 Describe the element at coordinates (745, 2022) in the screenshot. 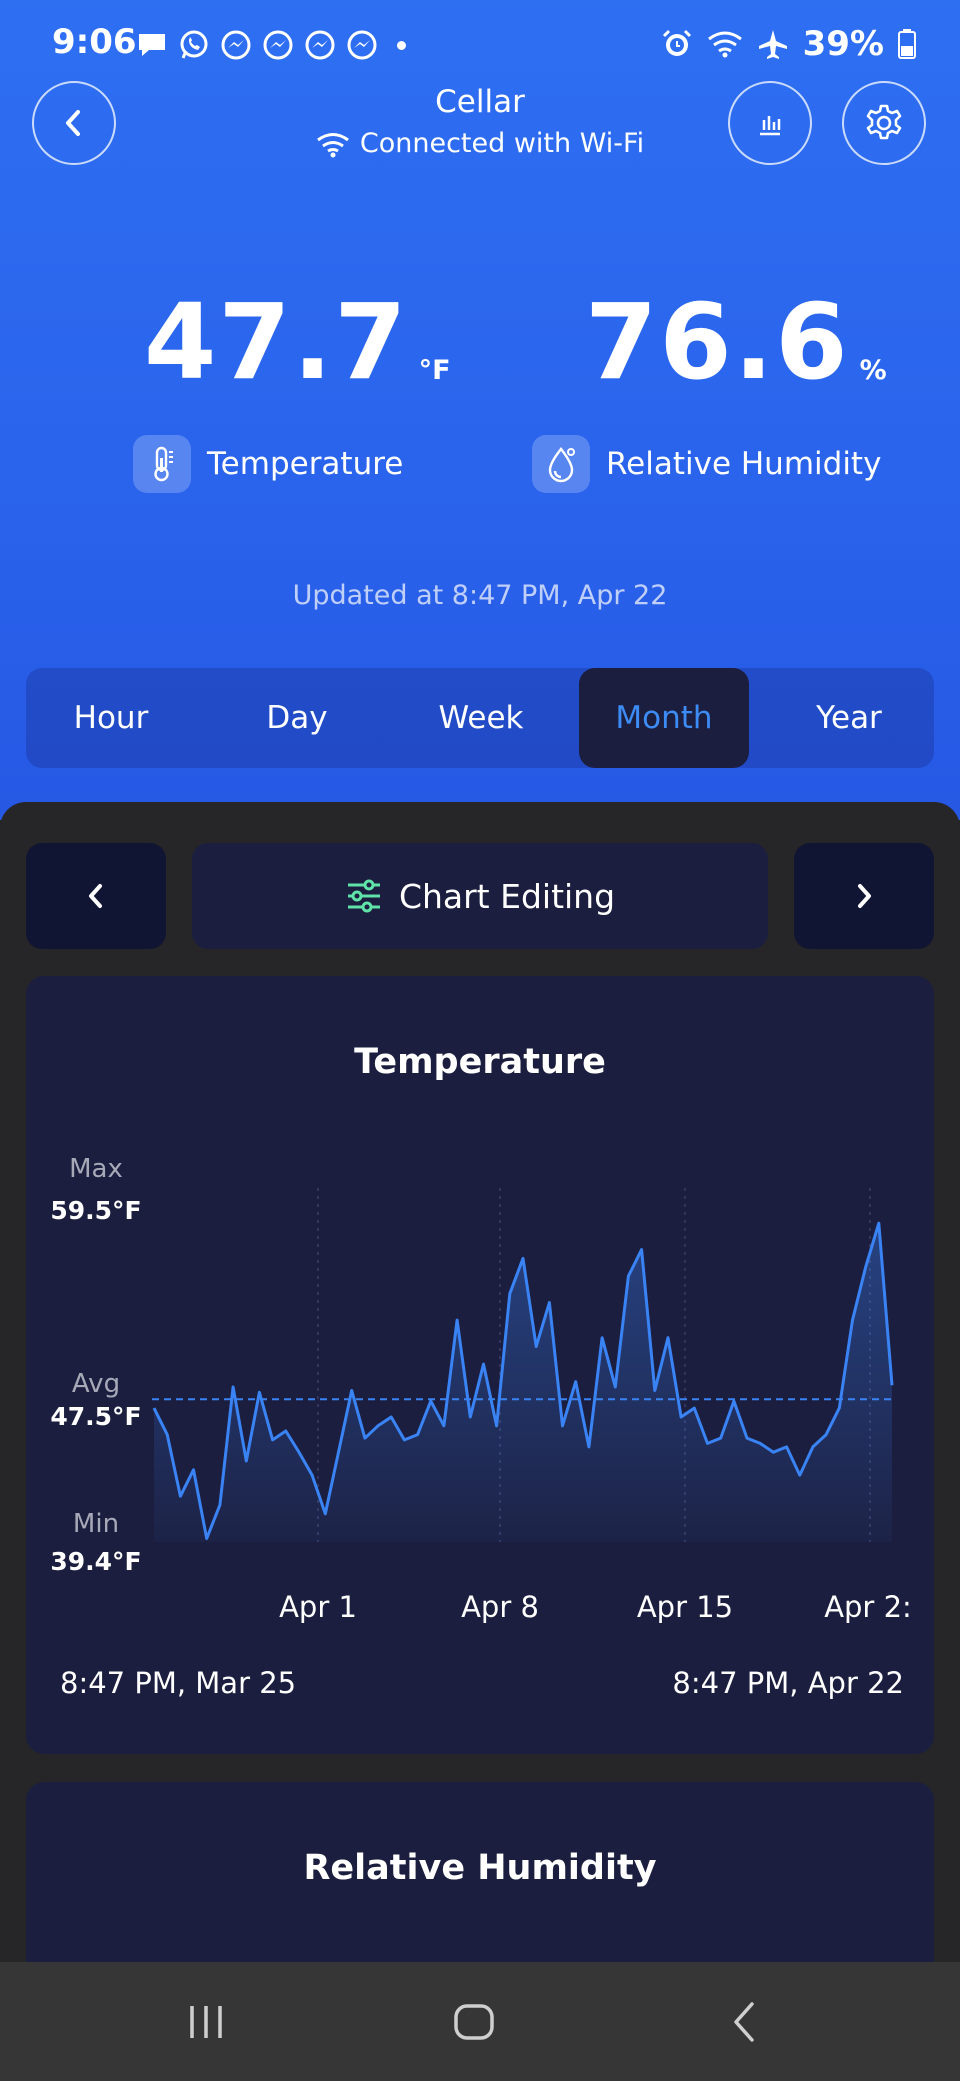

I see `back-icon` at that location.